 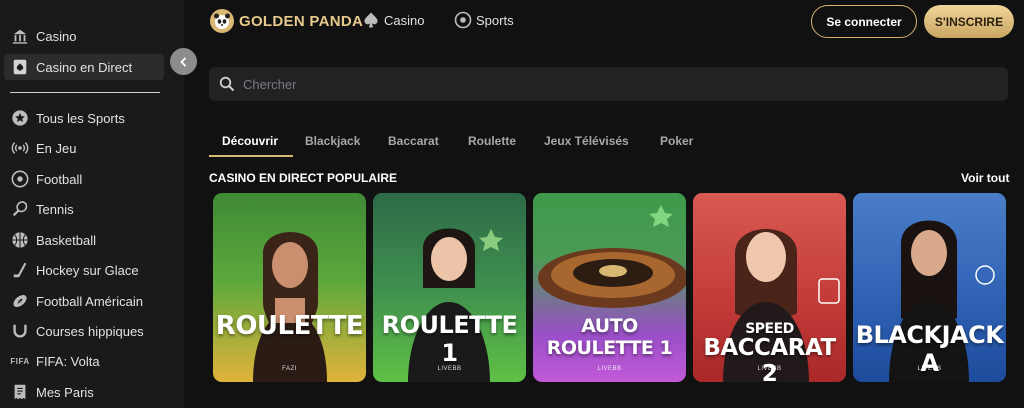 What do you see at coordinates (449, 287) in the screenshot?
I see `game-card-roulette-1: ROULETTE 1 LIVEBB` at bounding box center [449, 287].